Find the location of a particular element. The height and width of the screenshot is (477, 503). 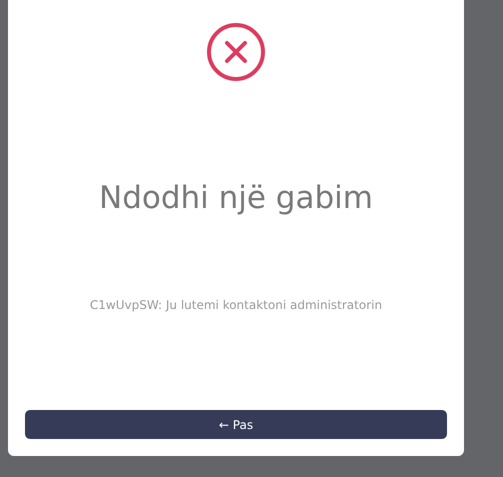

error-icon is located at coordinates (236, 52).